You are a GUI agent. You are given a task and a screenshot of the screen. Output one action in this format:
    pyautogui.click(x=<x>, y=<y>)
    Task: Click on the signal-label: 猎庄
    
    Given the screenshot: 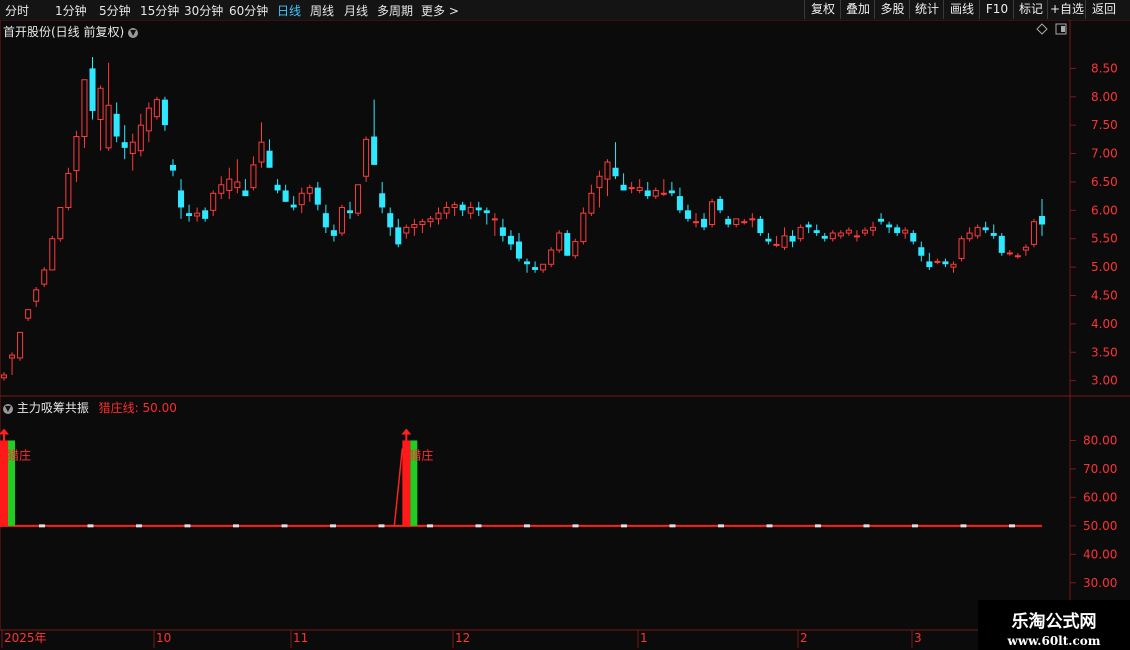 What is the action you would take?
    pyautogui.click(x=19, y=454)
    